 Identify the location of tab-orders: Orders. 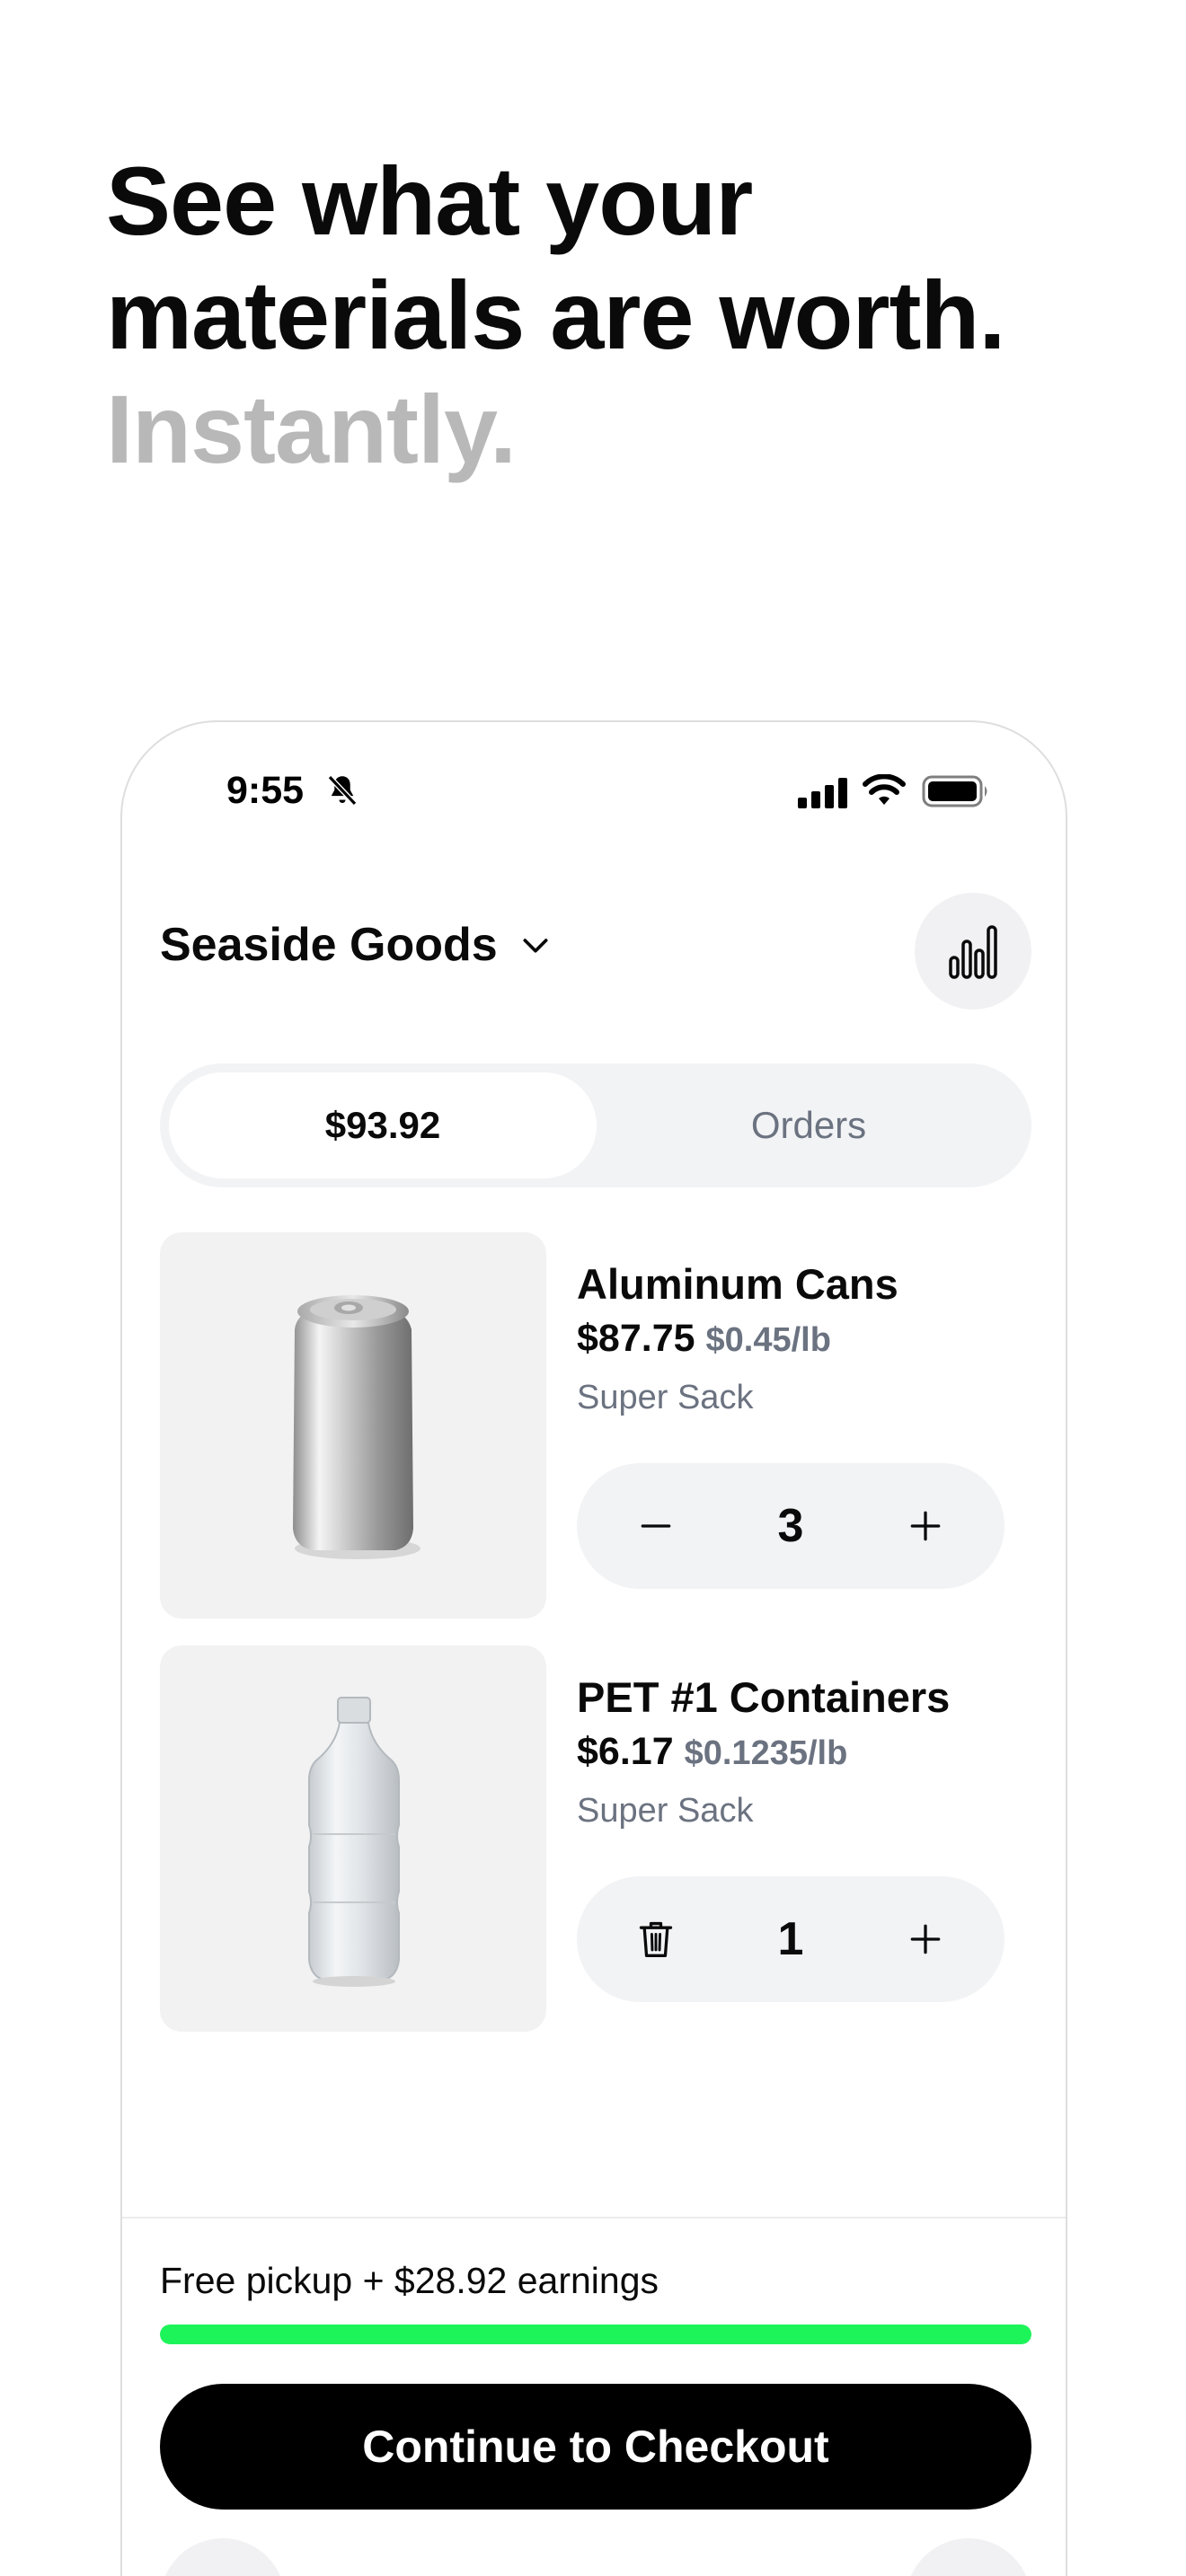
(808, 1125).